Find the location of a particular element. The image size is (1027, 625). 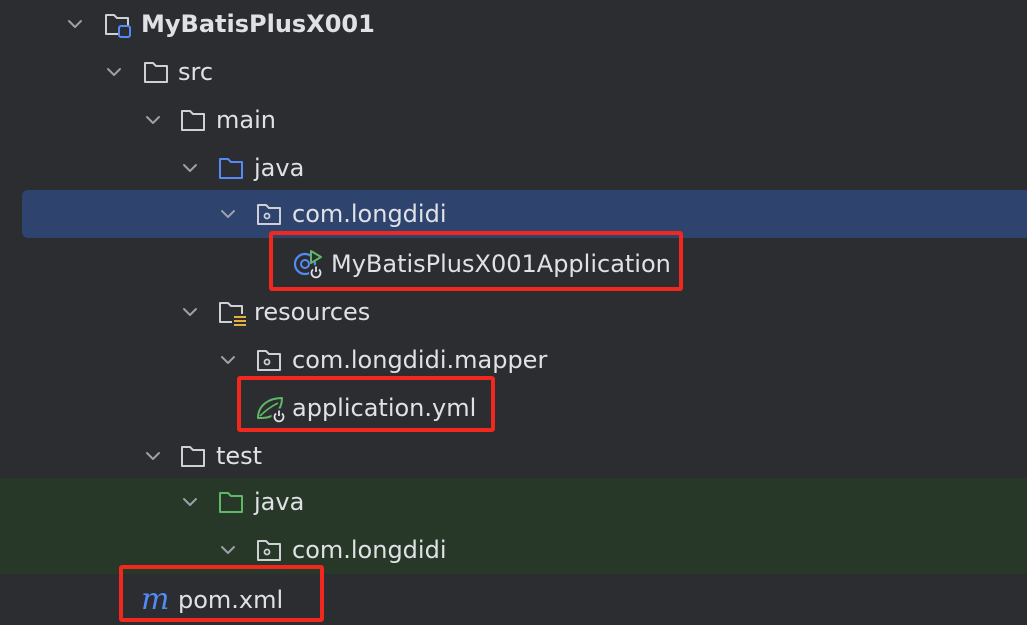

tree-row-application-class: MyBatisPlusX001Application is located at coordinates (513, 264).